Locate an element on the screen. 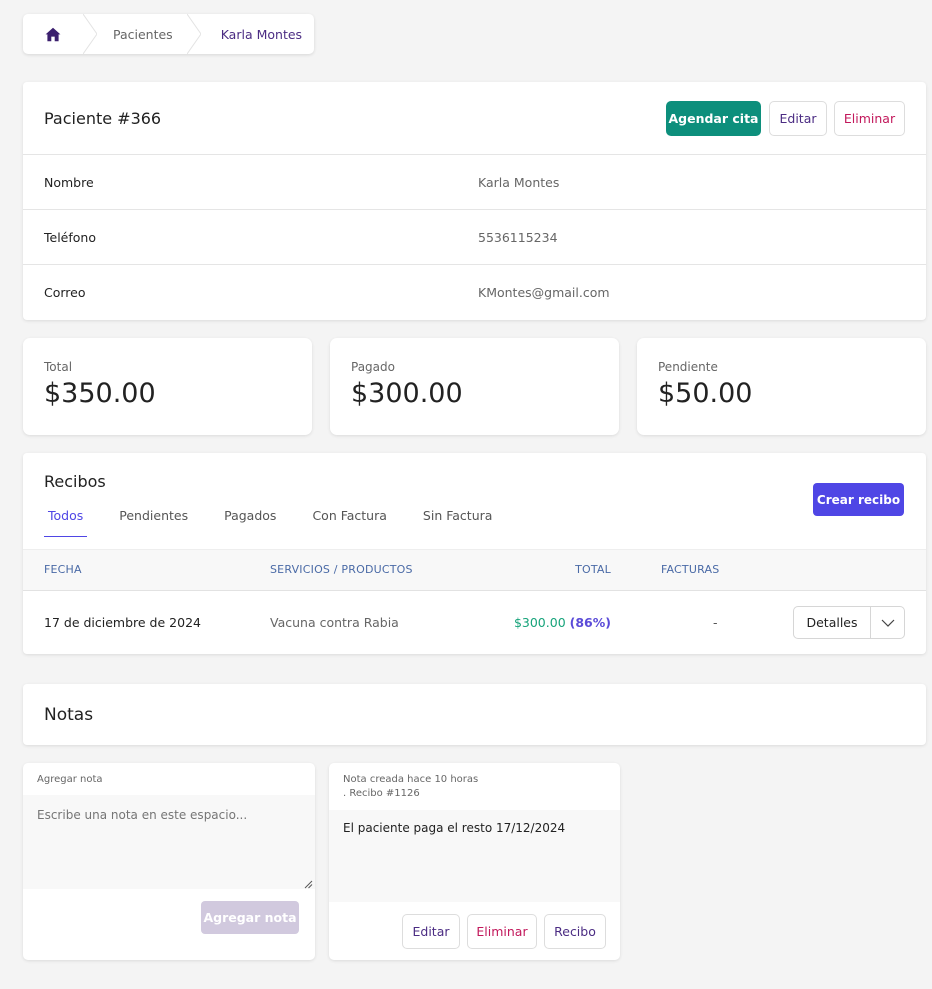  stat-value: $300.00 is located at coordinates (407, 393).